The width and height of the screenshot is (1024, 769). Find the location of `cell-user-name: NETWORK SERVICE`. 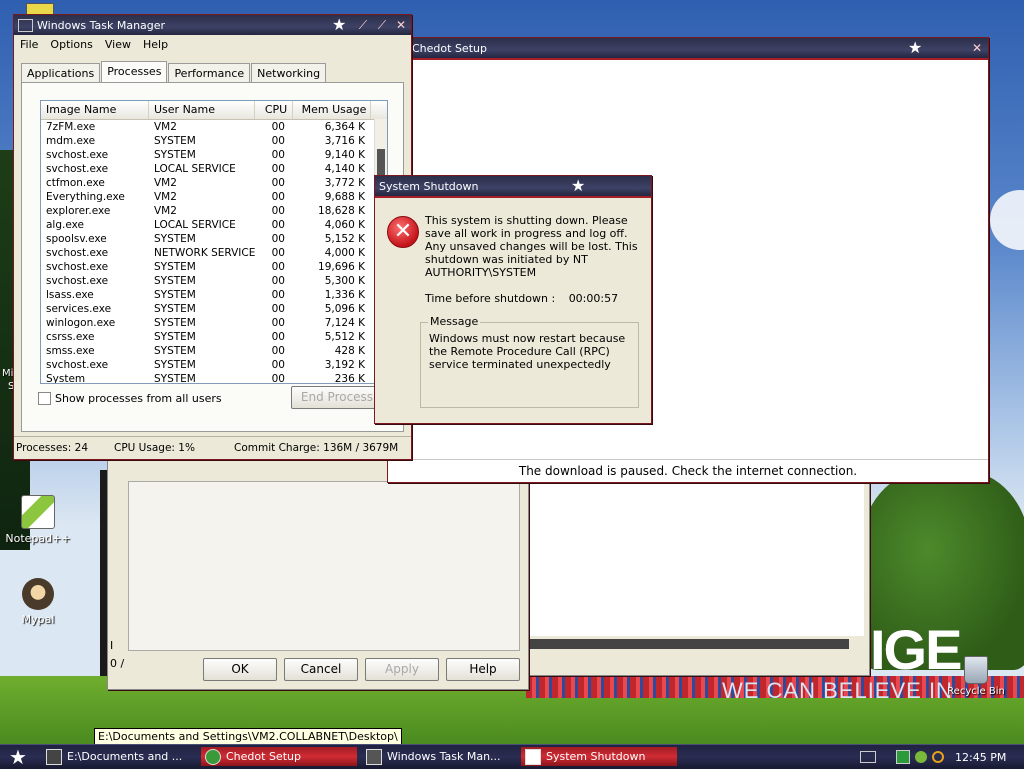

cell-user-name: NETWORK SERVICE is located at coordinates (204, 253).